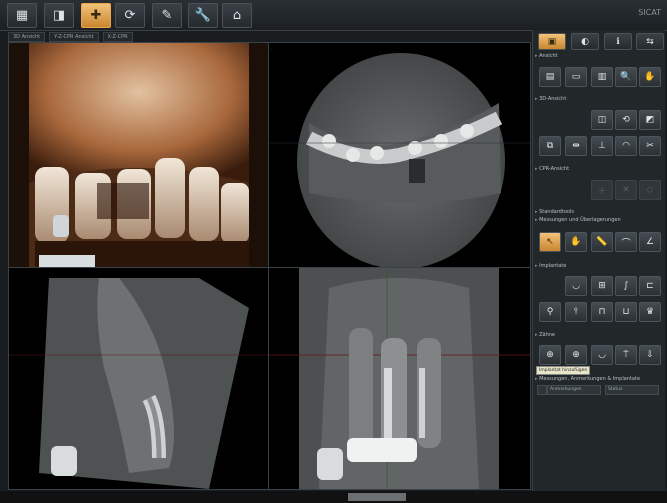 The image size is (667, 503). What do you see at coordinates (377, 497) in the screenshot?
I see `bottom-handle` at bounding box center [377, 497].